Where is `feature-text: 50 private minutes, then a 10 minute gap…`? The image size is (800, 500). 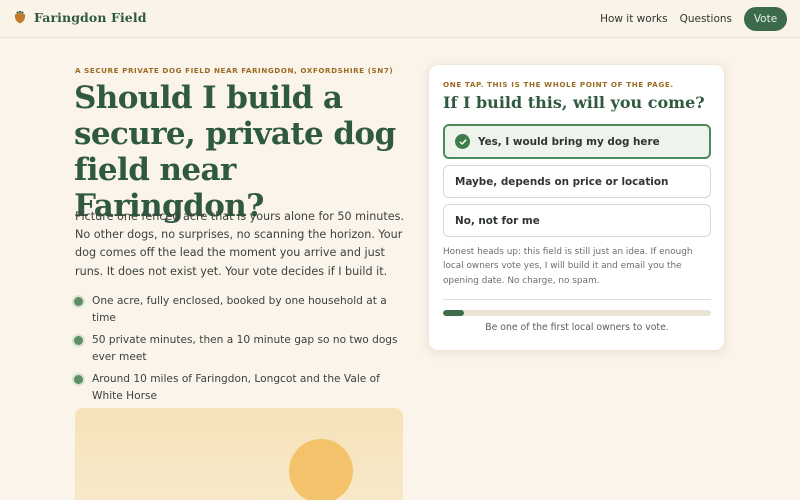 feature-text: 50 private minutes, then a 10 minute gap… is located at coordinates (245, 348).